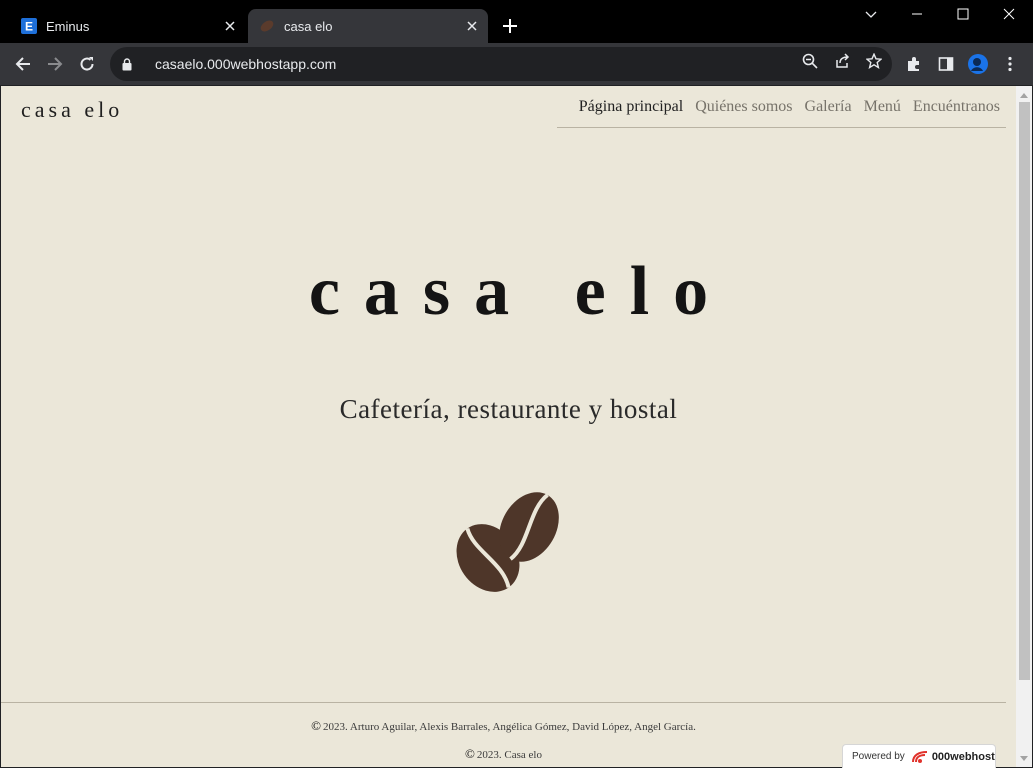  What do you see at coordinates (882, 107) in the screenshot?
I see `nav-item-menu: Menú` at bounding box center [882, 107].